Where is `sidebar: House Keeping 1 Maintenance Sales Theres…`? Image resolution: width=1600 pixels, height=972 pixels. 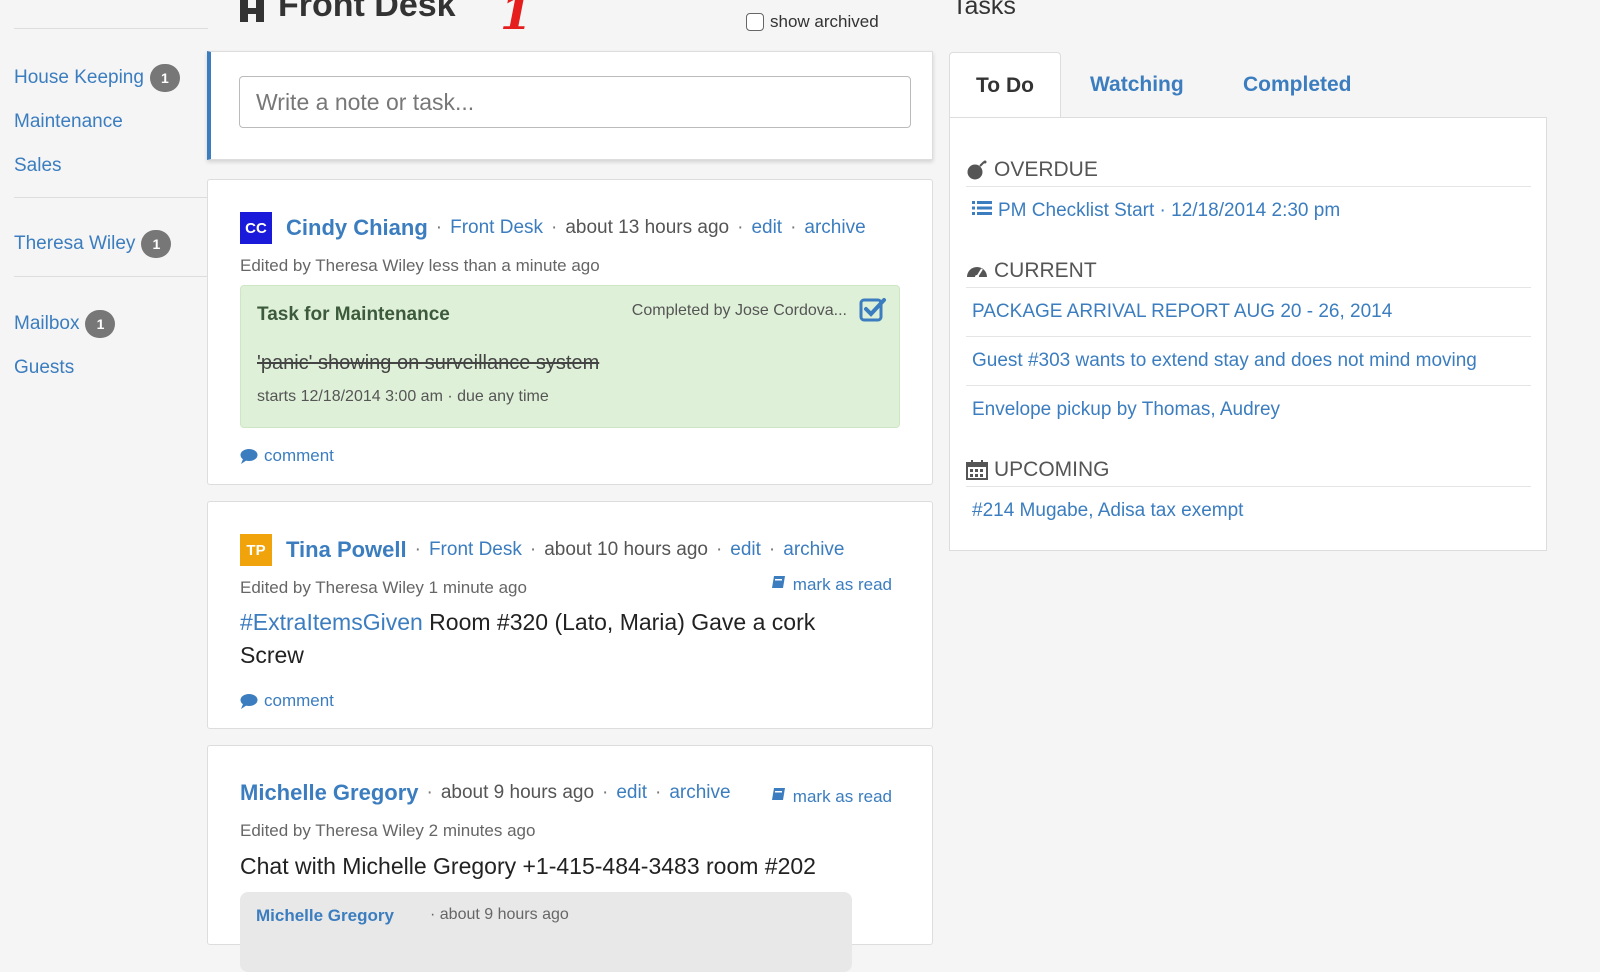 sidebar: House Keeping 1 Maintenance Sales Theres… is located at coordinates (105, 468).